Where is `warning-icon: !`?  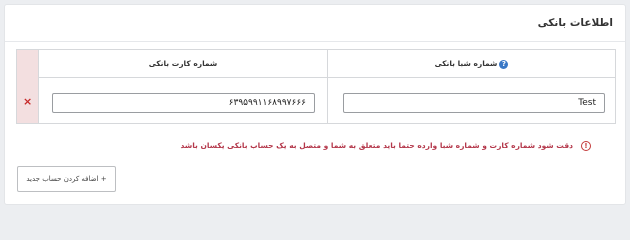 warning-icon: ! is located at coordinates (586, 146).